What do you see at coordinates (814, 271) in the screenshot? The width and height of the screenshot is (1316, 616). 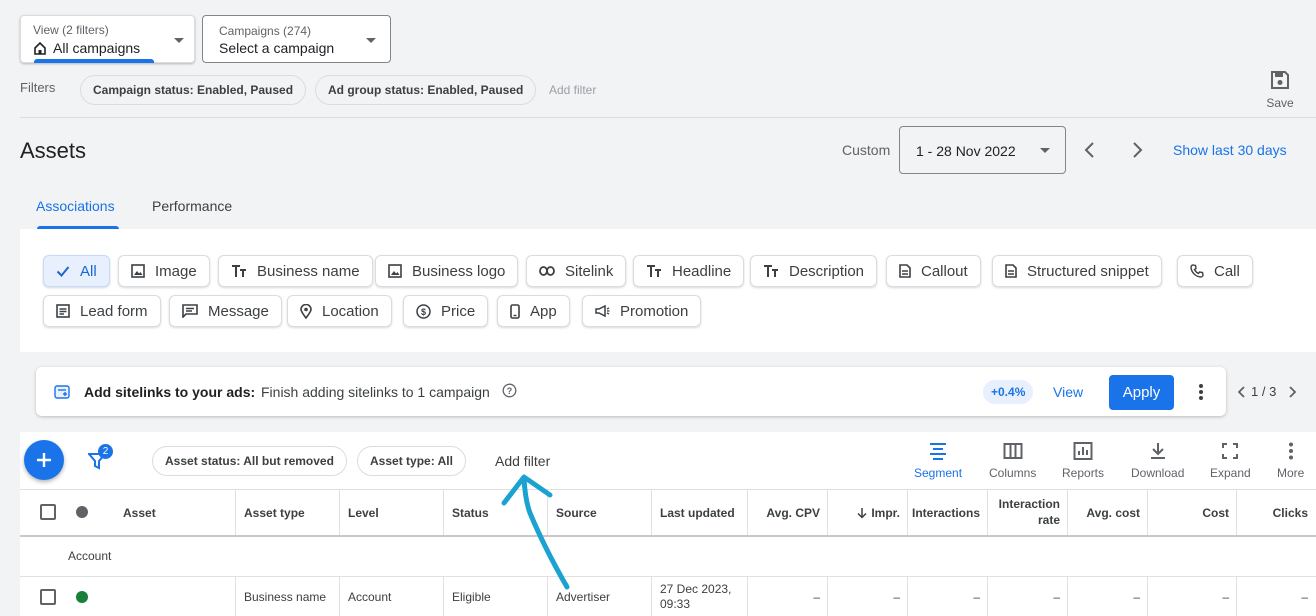 I see `type-chip-description: Description` at bounding box center [814, 271].